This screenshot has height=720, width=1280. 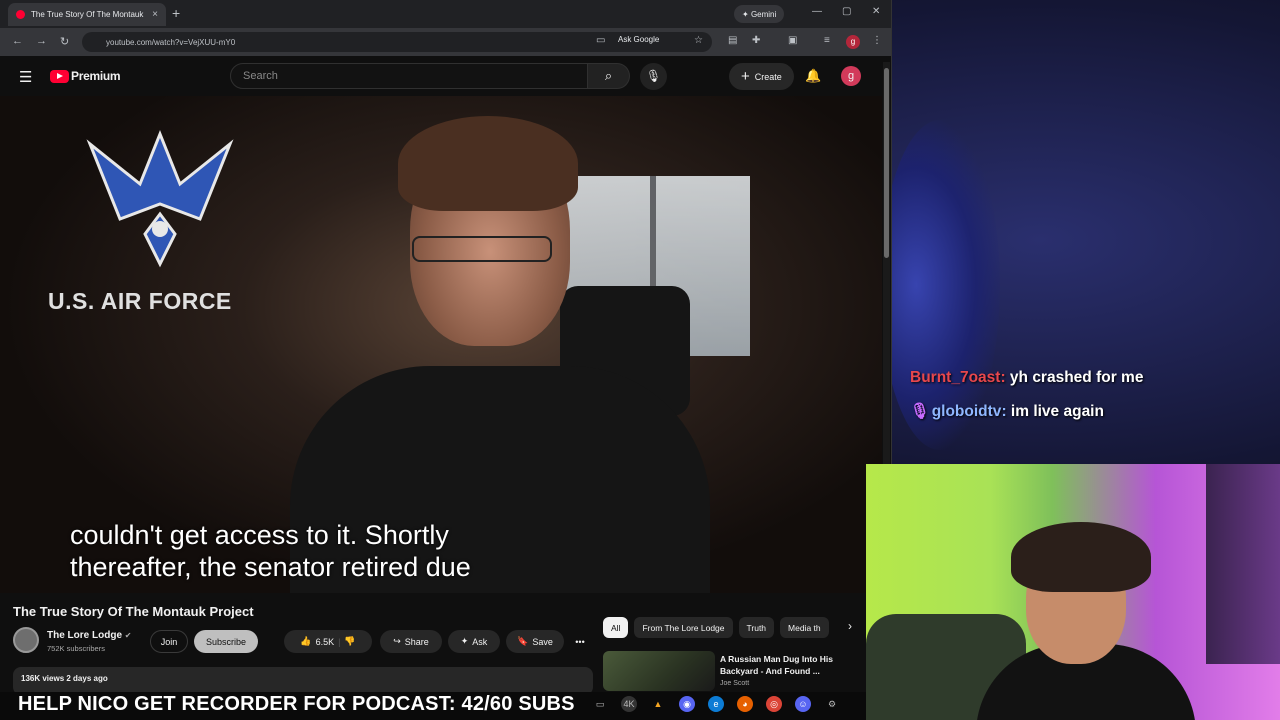 What do you see at coordinates (128, 635) in the screenshot?
I see `verified-icon: ✔` at bounding box center [128, 635].